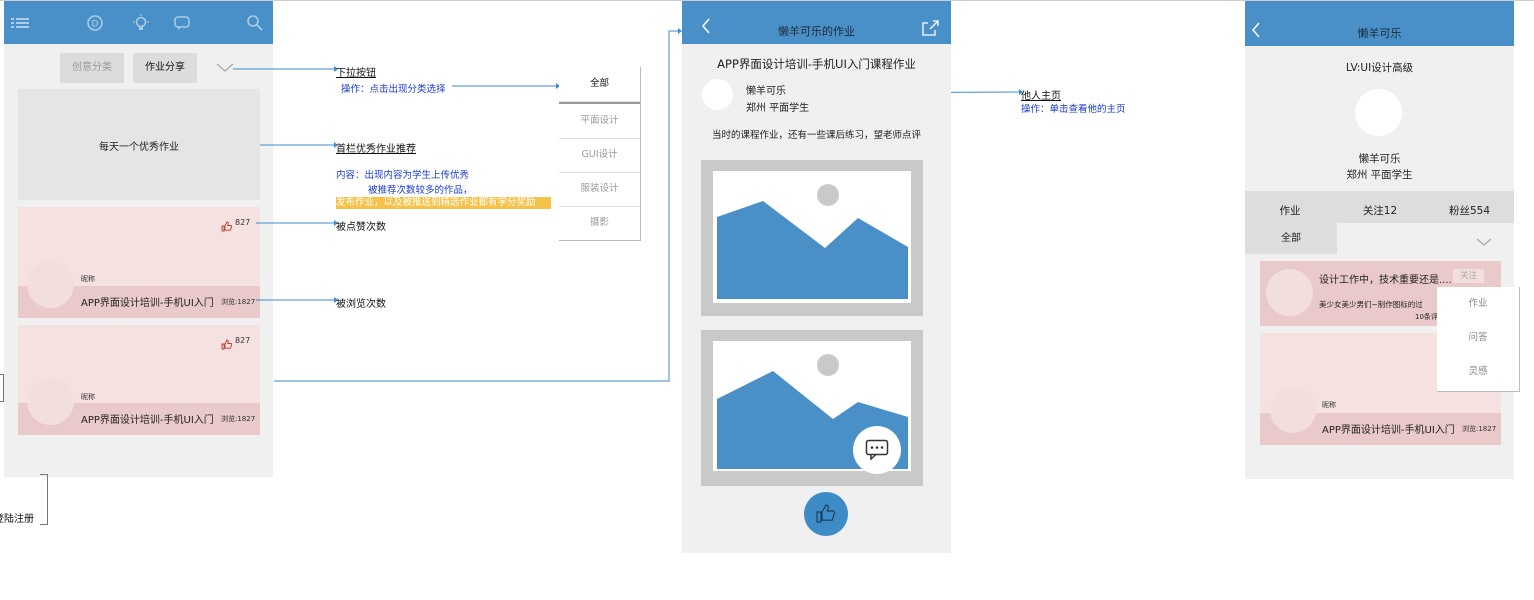 The image size is (1534, 600). I want to click on annotation-dropdown-op: 操作：点击出现分类选择, so click(393, 89).